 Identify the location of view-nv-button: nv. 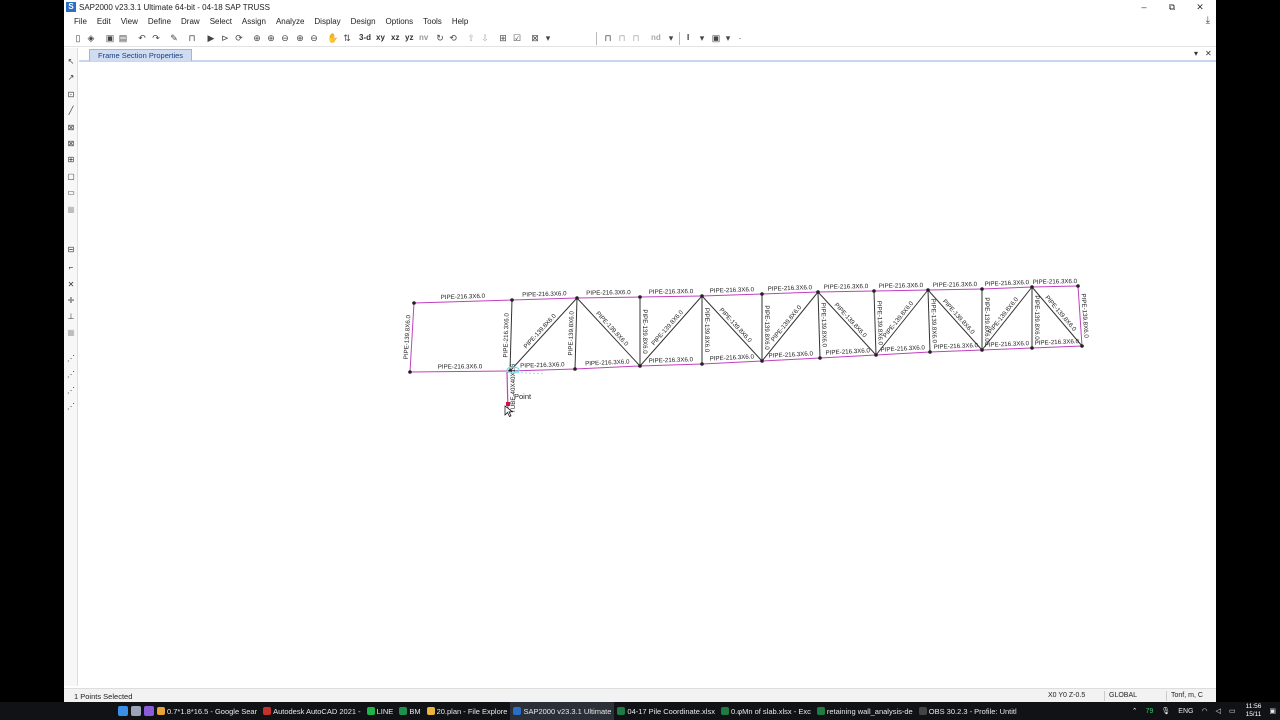
(423, 37).